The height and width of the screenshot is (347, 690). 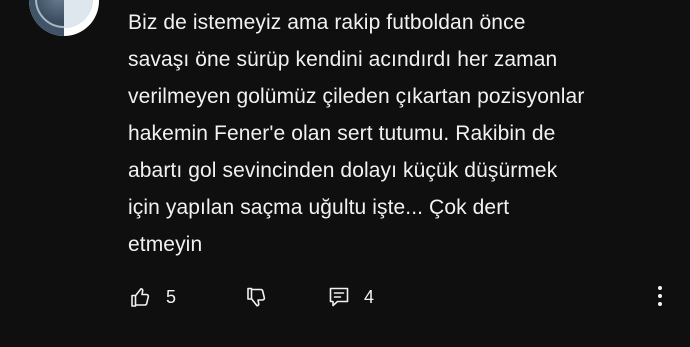 I want to click on thumbs-down-icon, so click(x=257, y=297).